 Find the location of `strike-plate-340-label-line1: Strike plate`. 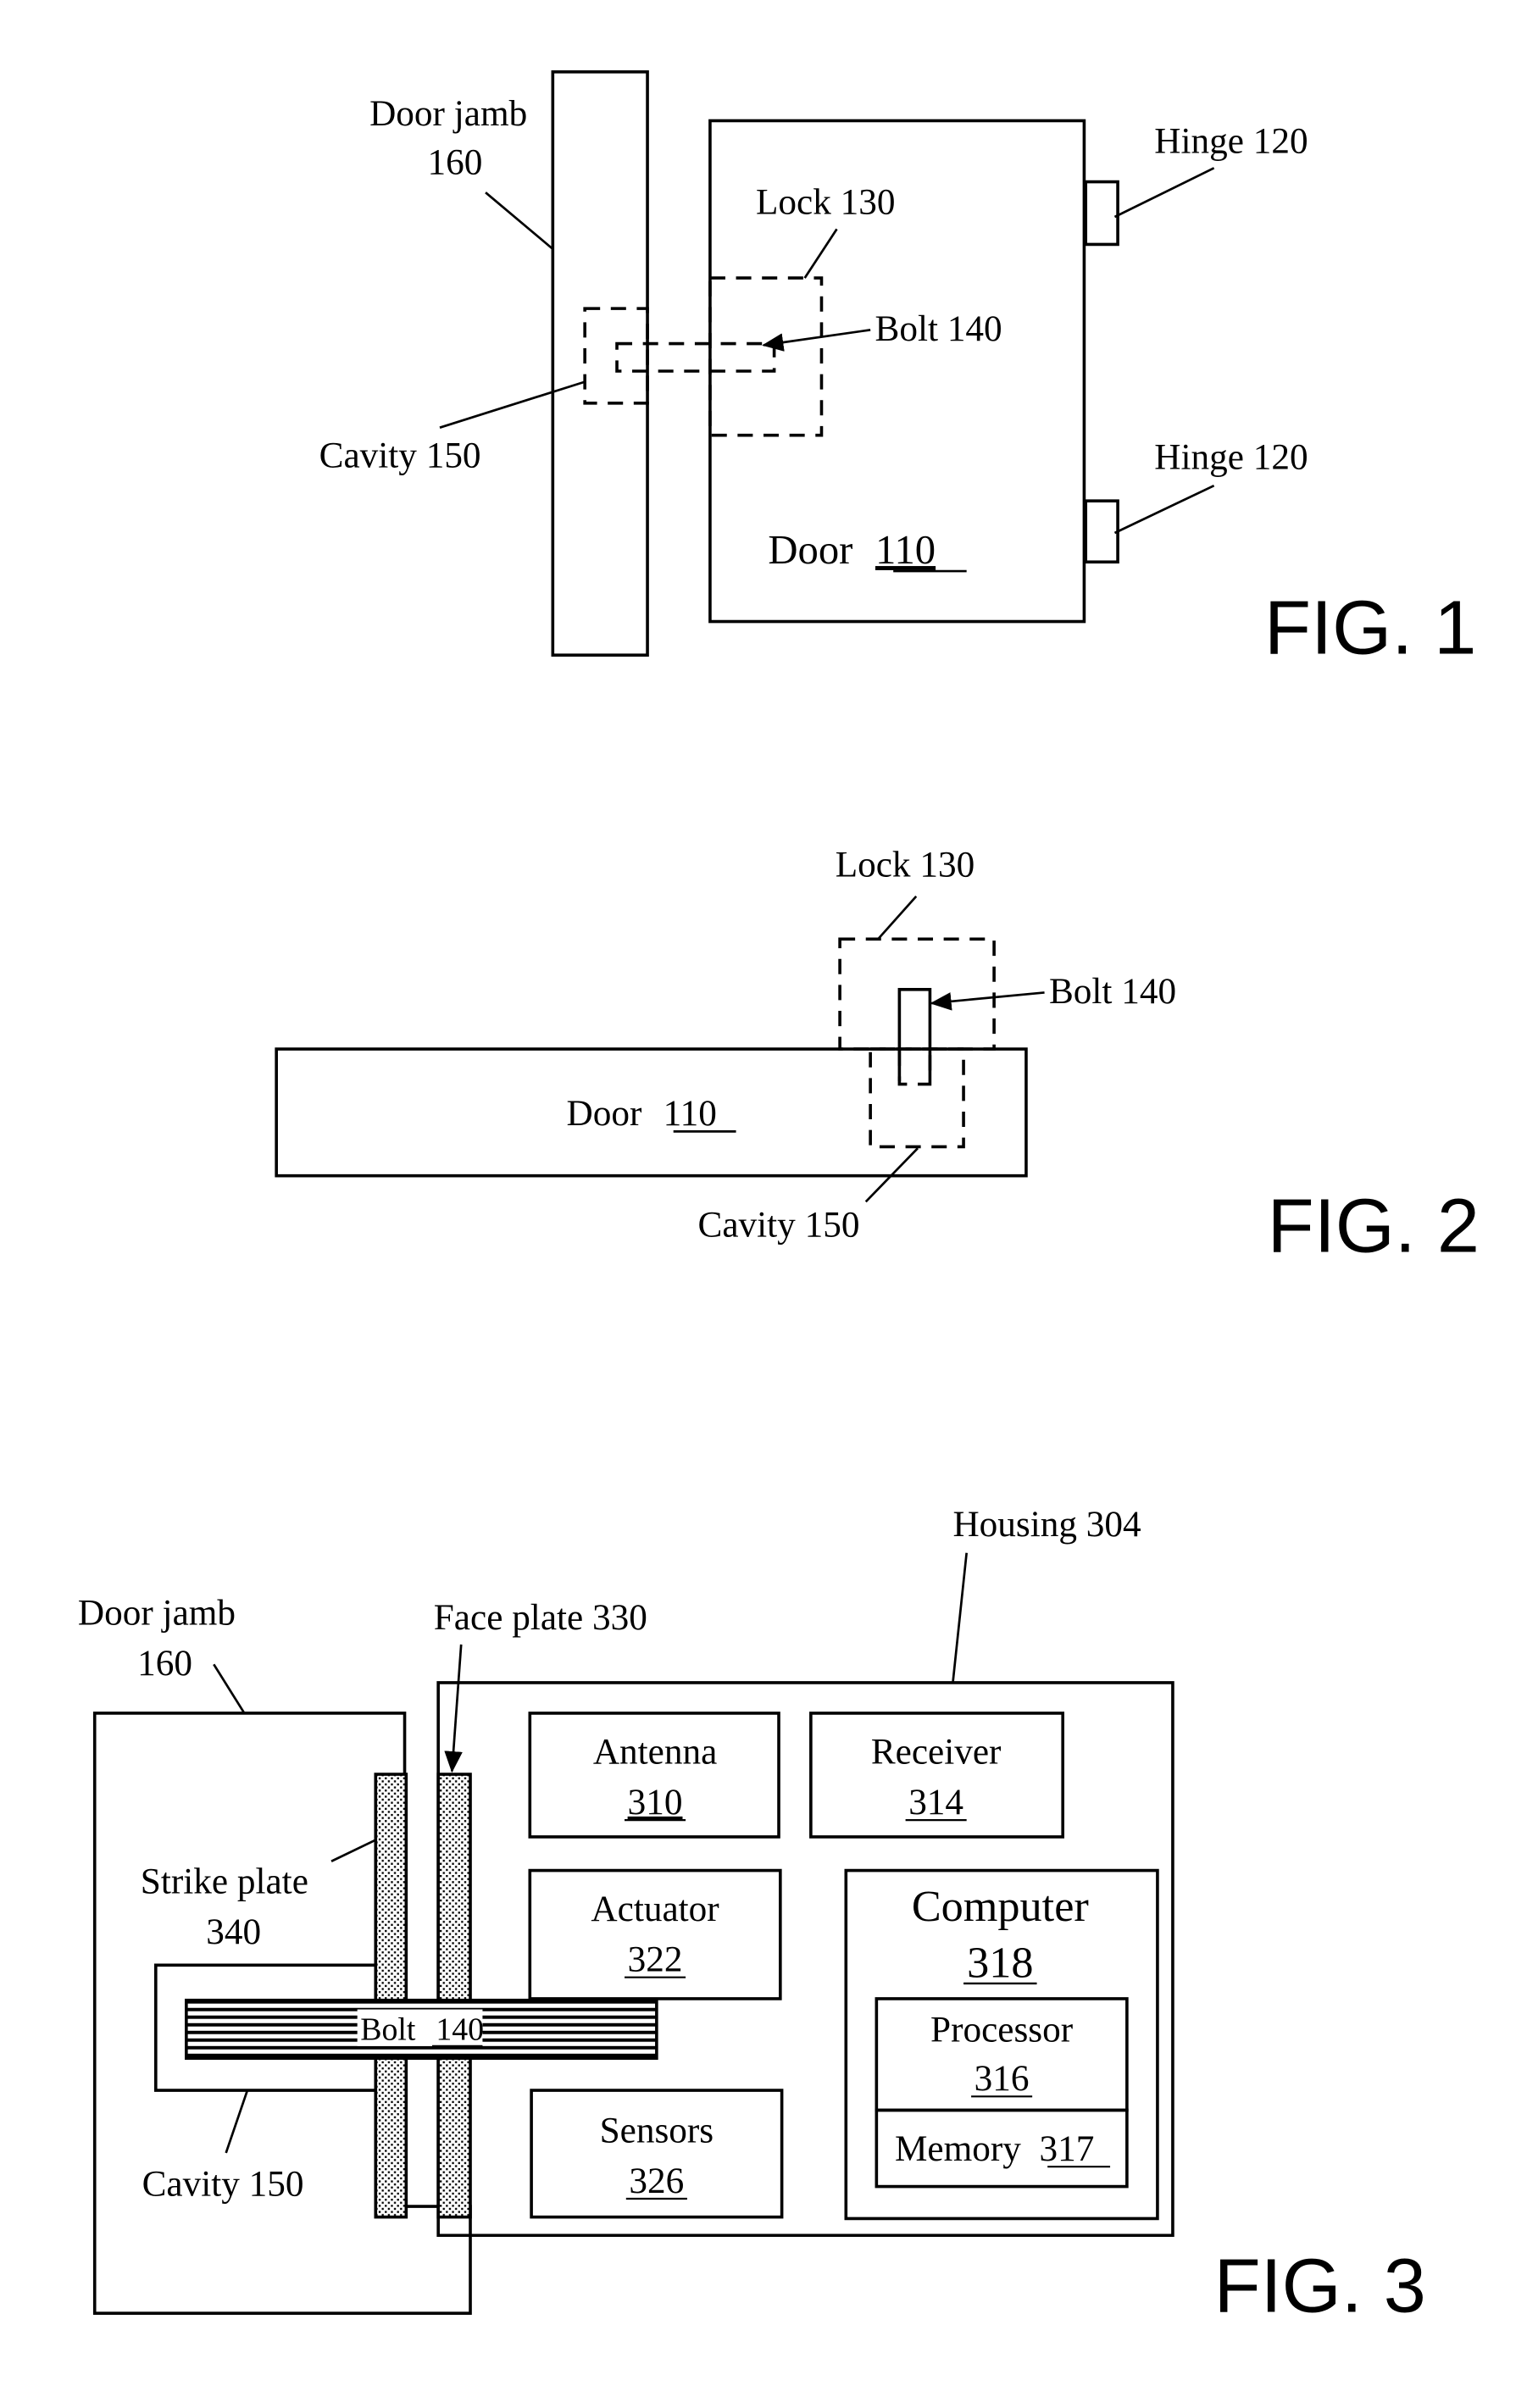

strike-plate-340-label-line1: Strike plate is located at coordinates (224, 1882).